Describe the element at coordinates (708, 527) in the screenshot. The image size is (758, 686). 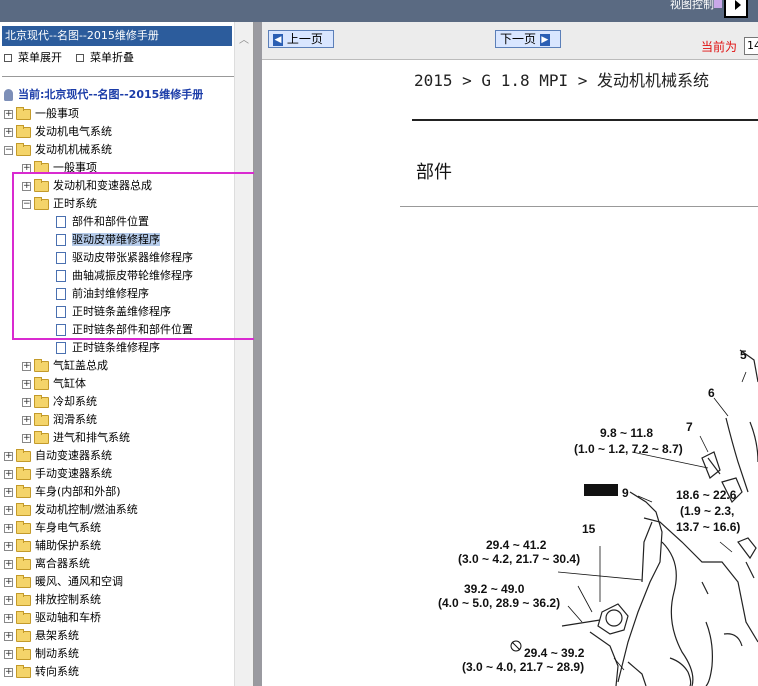
I see `torque-label: 13.7 ~ 16.6)` at that location.